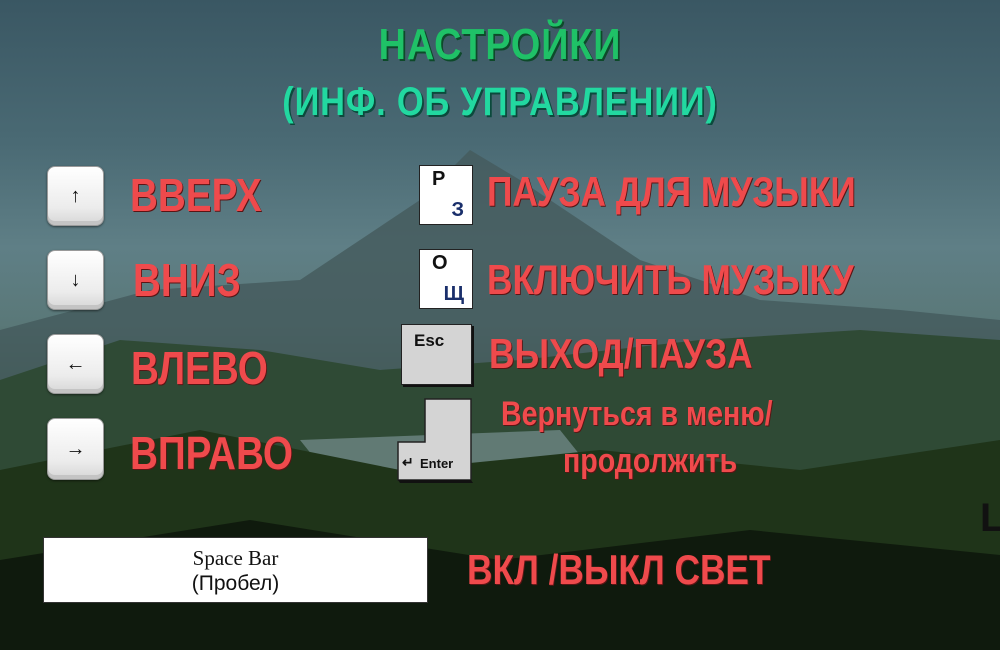 This screenshot has height=650, width=1000. I want to click on action-left-label: ВЛЕВО, so click(199, 368).